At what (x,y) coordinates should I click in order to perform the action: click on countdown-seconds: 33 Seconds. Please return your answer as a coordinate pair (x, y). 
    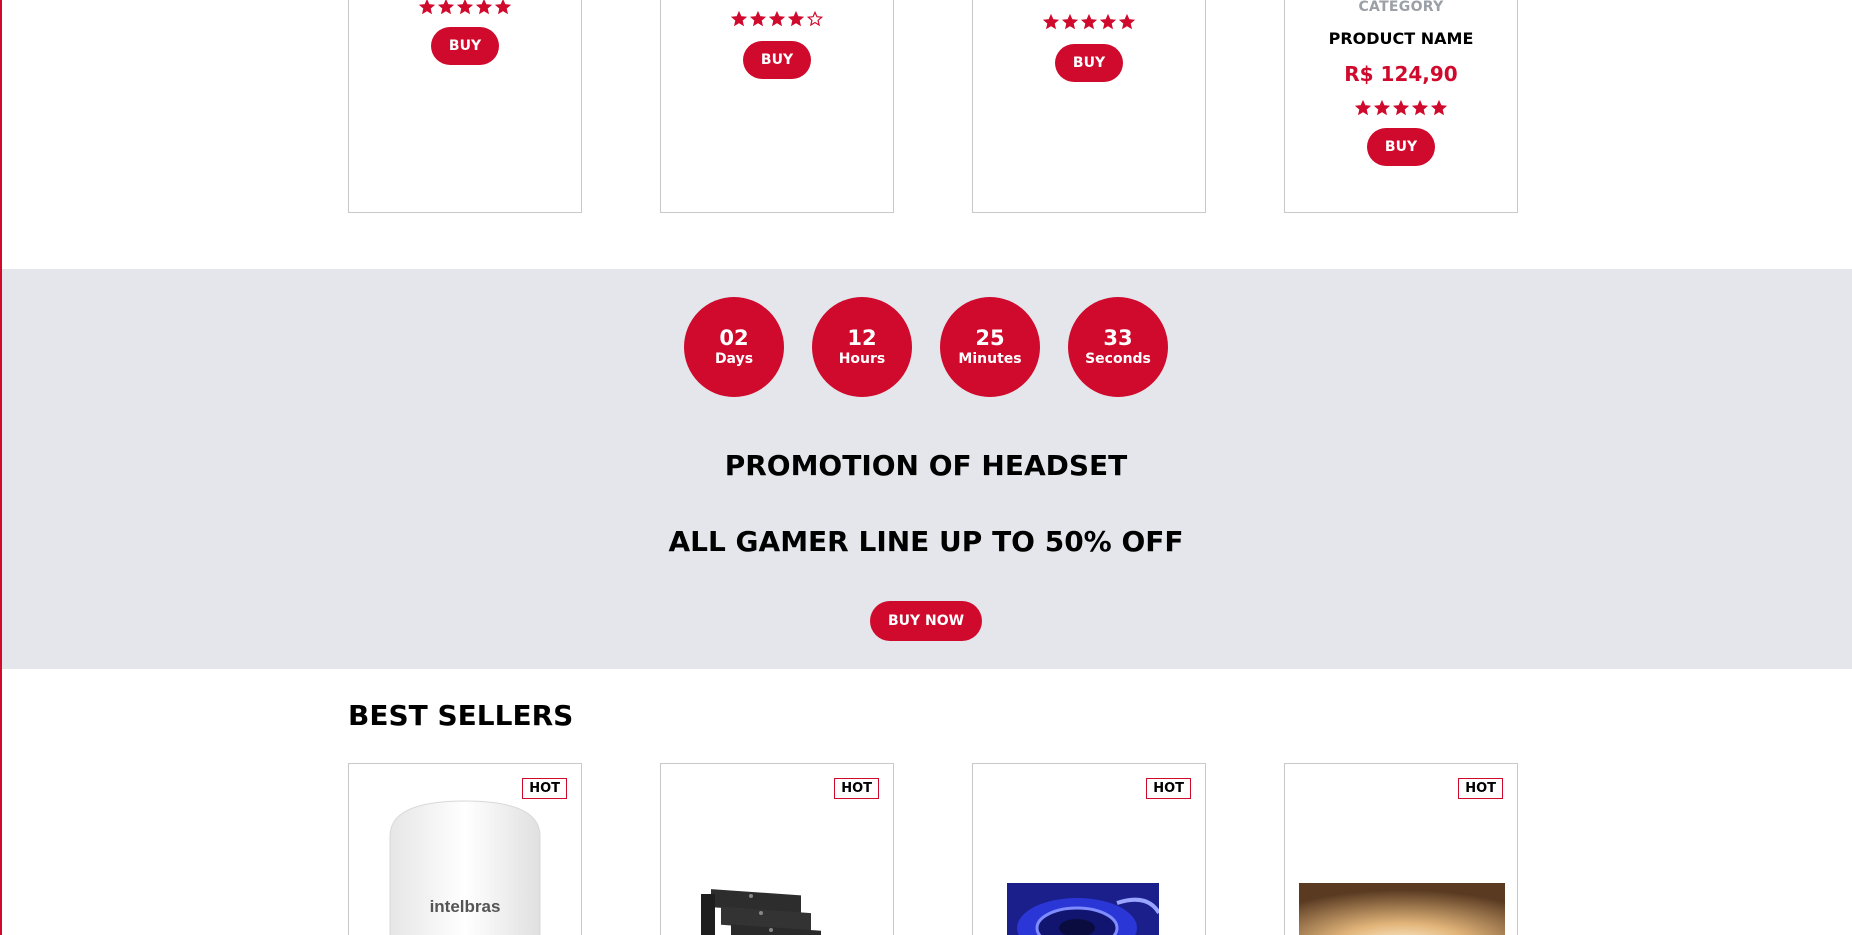
    Looking at the image, I should click on (1118, 347).